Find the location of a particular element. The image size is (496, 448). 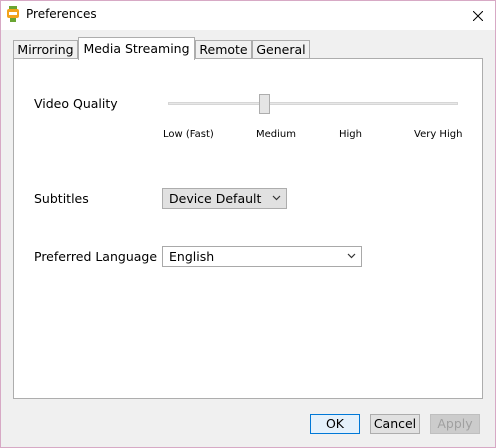

tab-remote: Remote is located at coordinates (223, 49).